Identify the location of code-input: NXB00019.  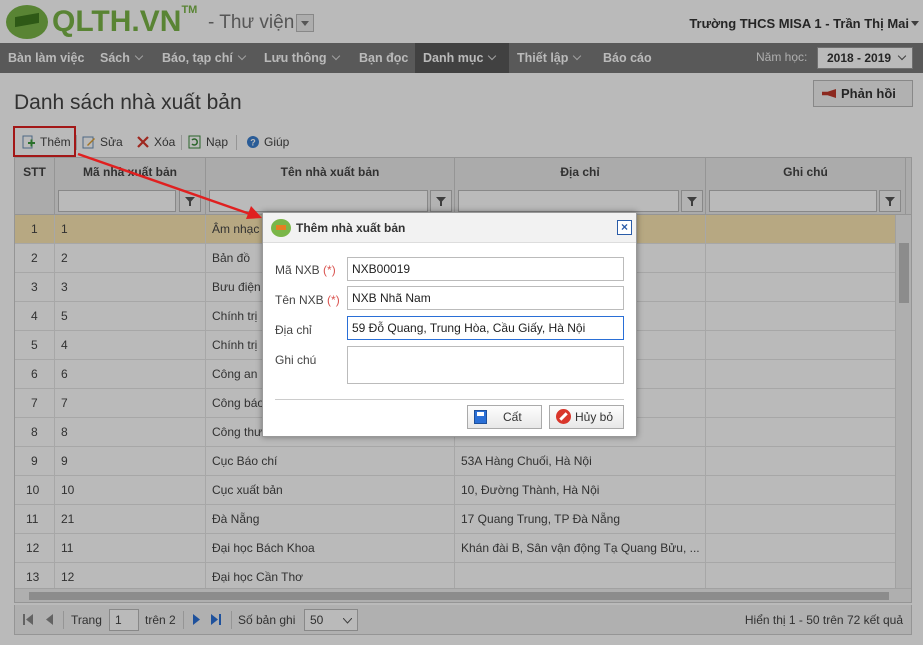
(485, 269).